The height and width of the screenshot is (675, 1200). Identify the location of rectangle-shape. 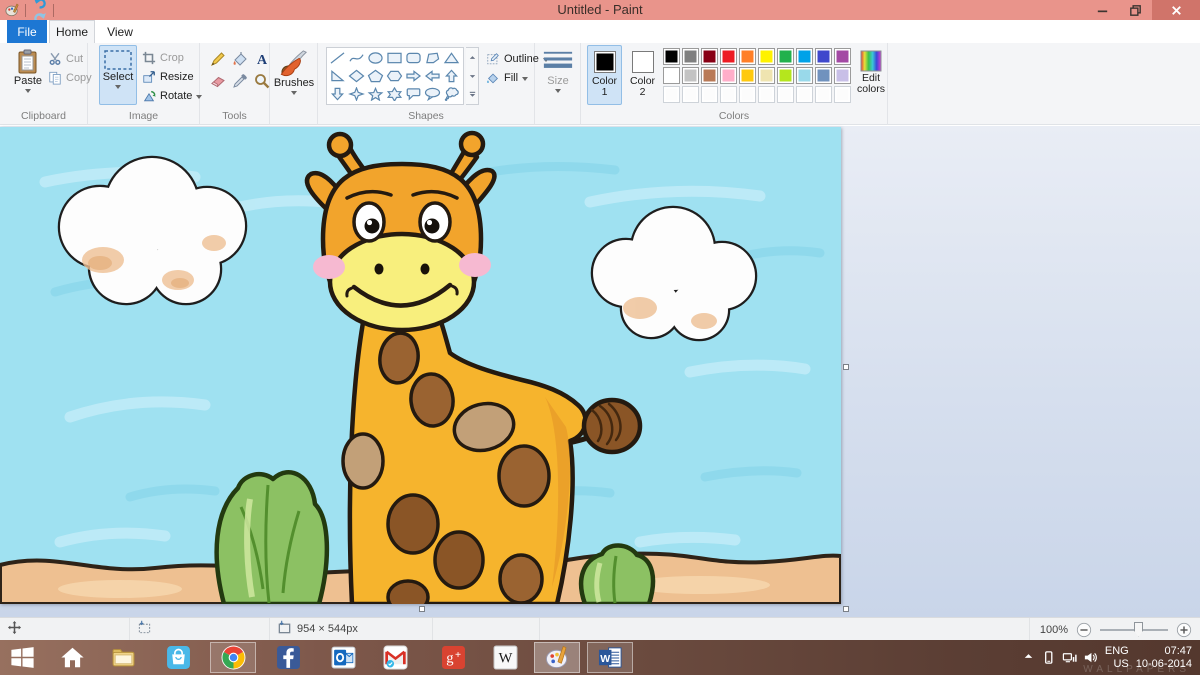
(394, 58).